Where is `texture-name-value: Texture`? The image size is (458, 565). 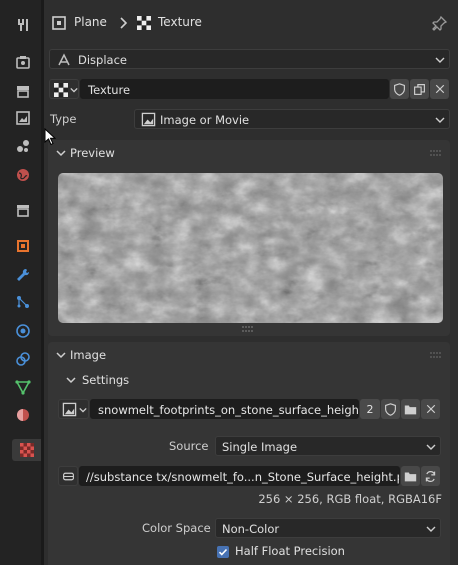
texture-name-value: Texture is located at coordinates (109, 90).